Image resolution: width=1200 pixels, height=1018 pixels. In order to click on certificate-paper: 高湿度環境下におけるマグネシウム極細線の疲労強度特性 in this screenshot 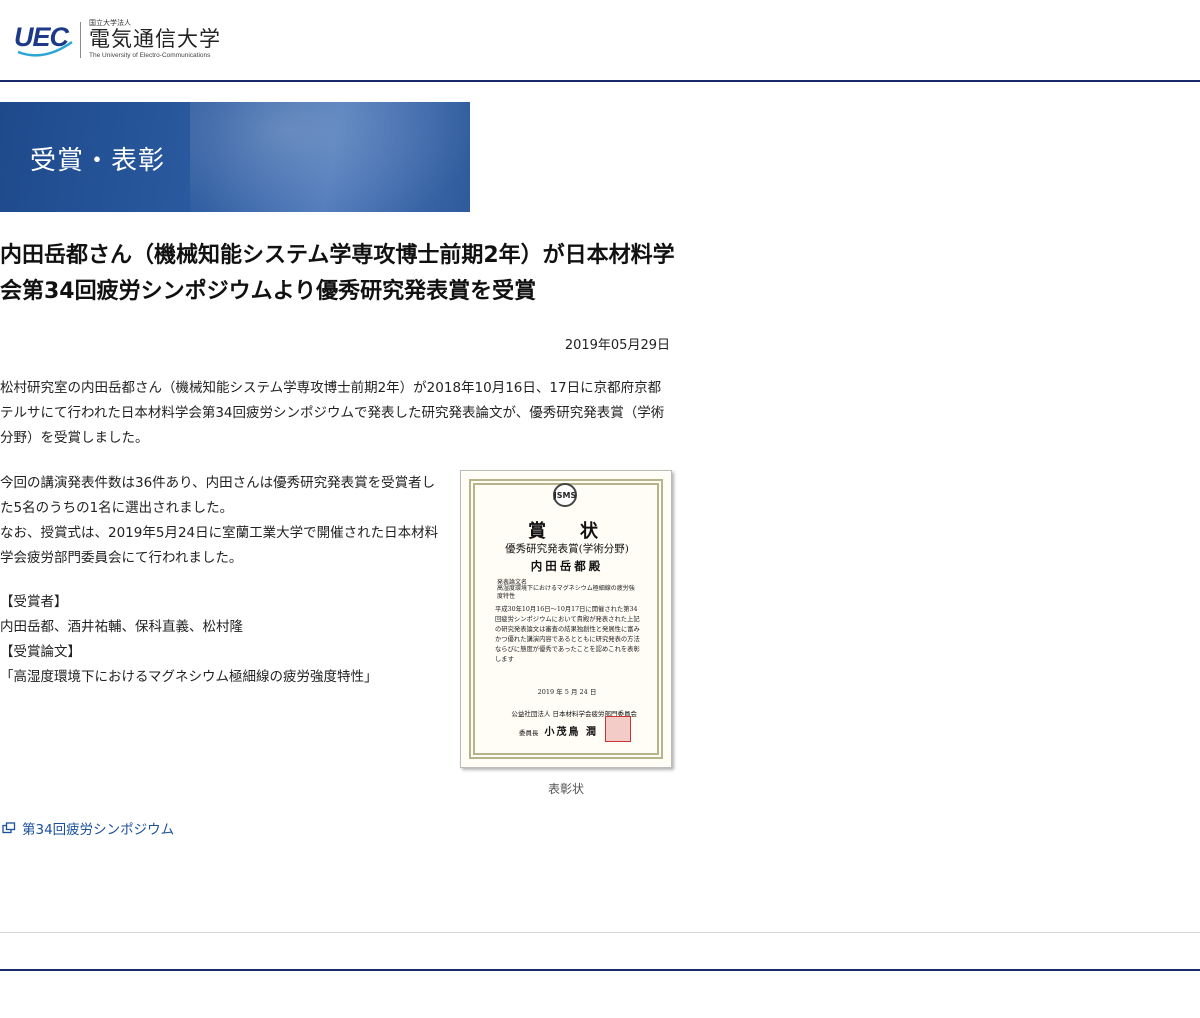, I will do `click(566, 592)`.